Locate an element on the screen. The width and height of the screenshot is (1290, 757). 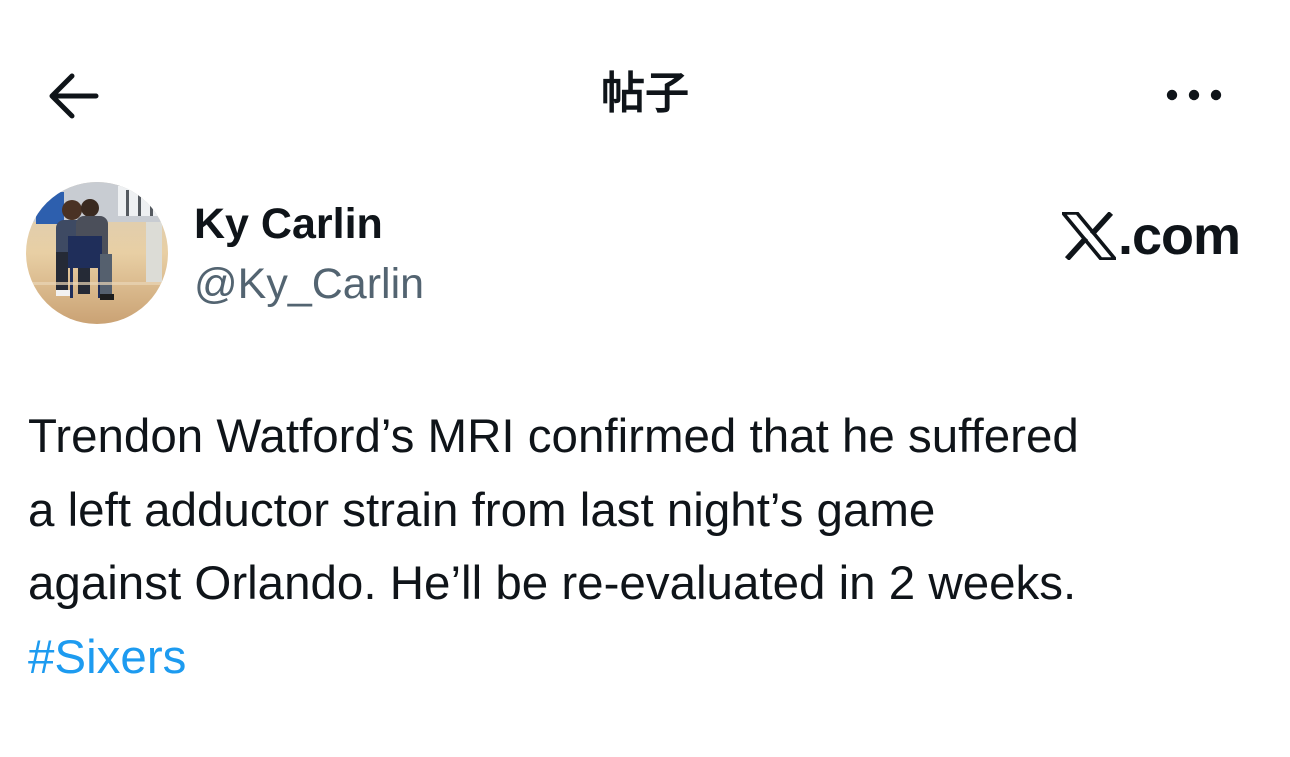
more-horizontal-icon is located at coordinates (1194, 95).